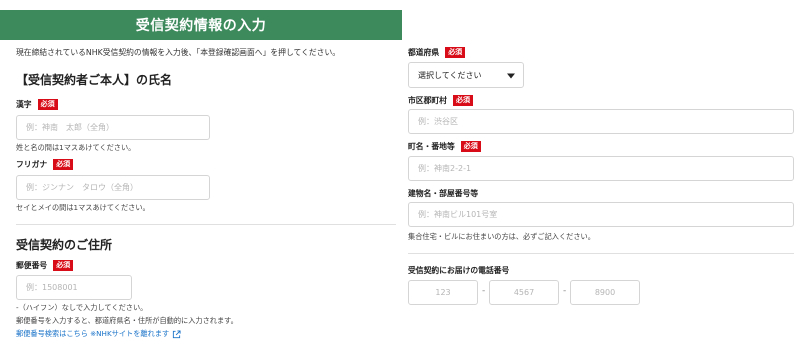 Image resolution: width=800 pixels, height=342 pixels. I want to click on town-input: 例：神南2-2-1, so click(601, 168).